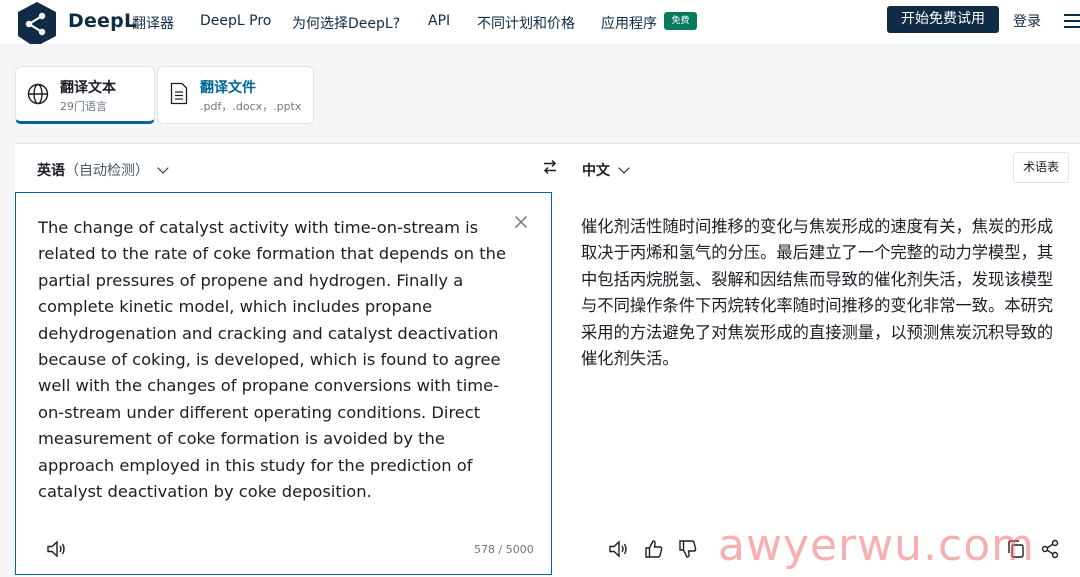 The height and width of the screenshot is (577, 1080). I want to click on source-language-select: 英语（自动检测）, so click(103, 170).